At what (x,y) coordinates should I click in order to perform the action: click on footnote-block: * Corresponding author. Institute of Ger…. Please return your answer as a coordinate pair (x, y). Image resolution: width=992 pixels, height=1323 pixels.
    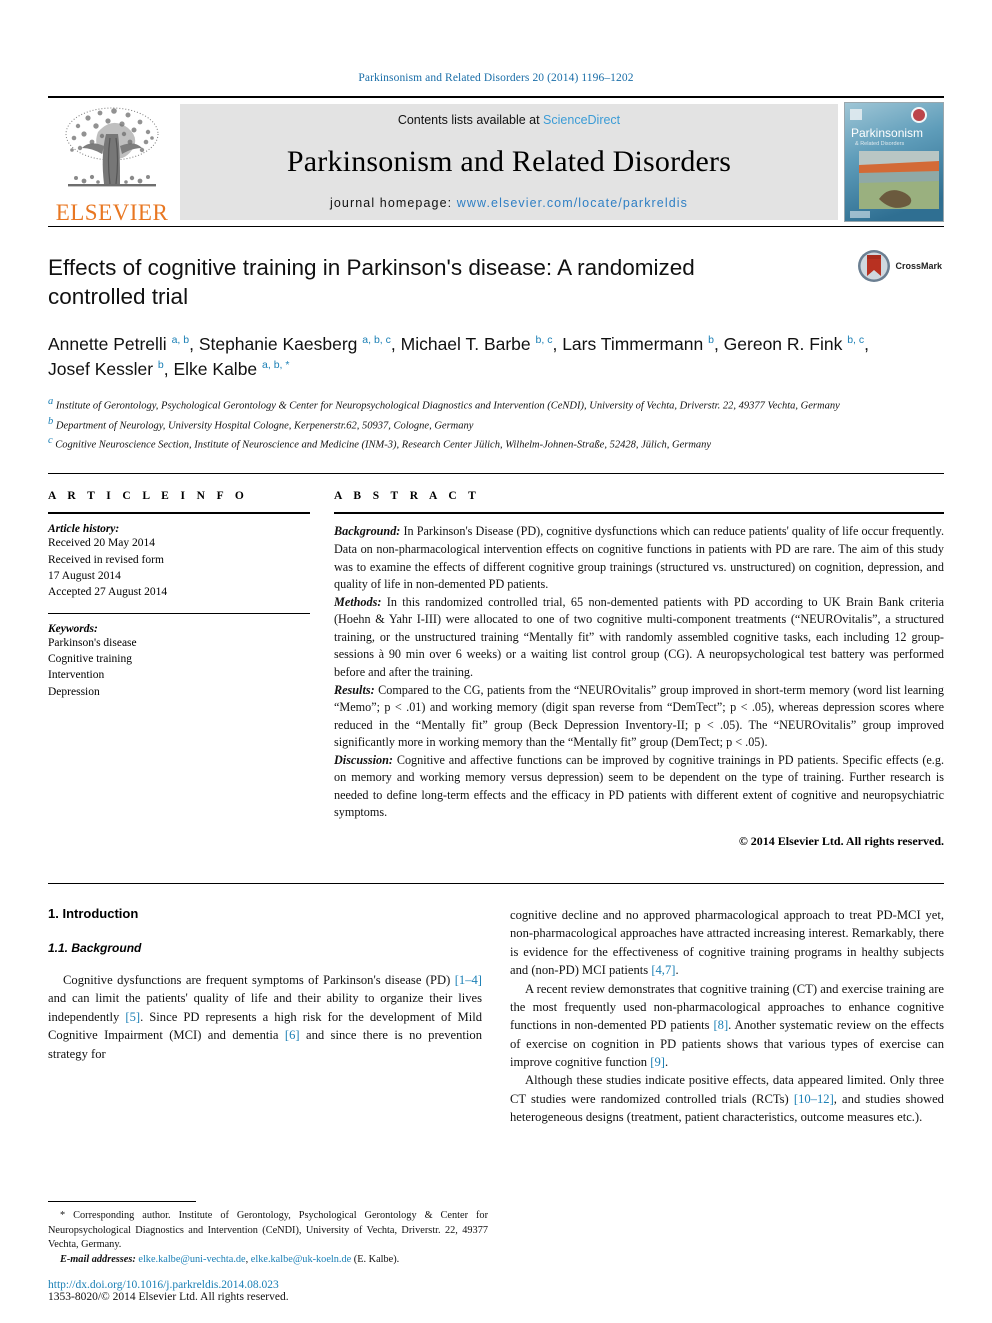
    Looking at the image, I should click on (268, 1252).